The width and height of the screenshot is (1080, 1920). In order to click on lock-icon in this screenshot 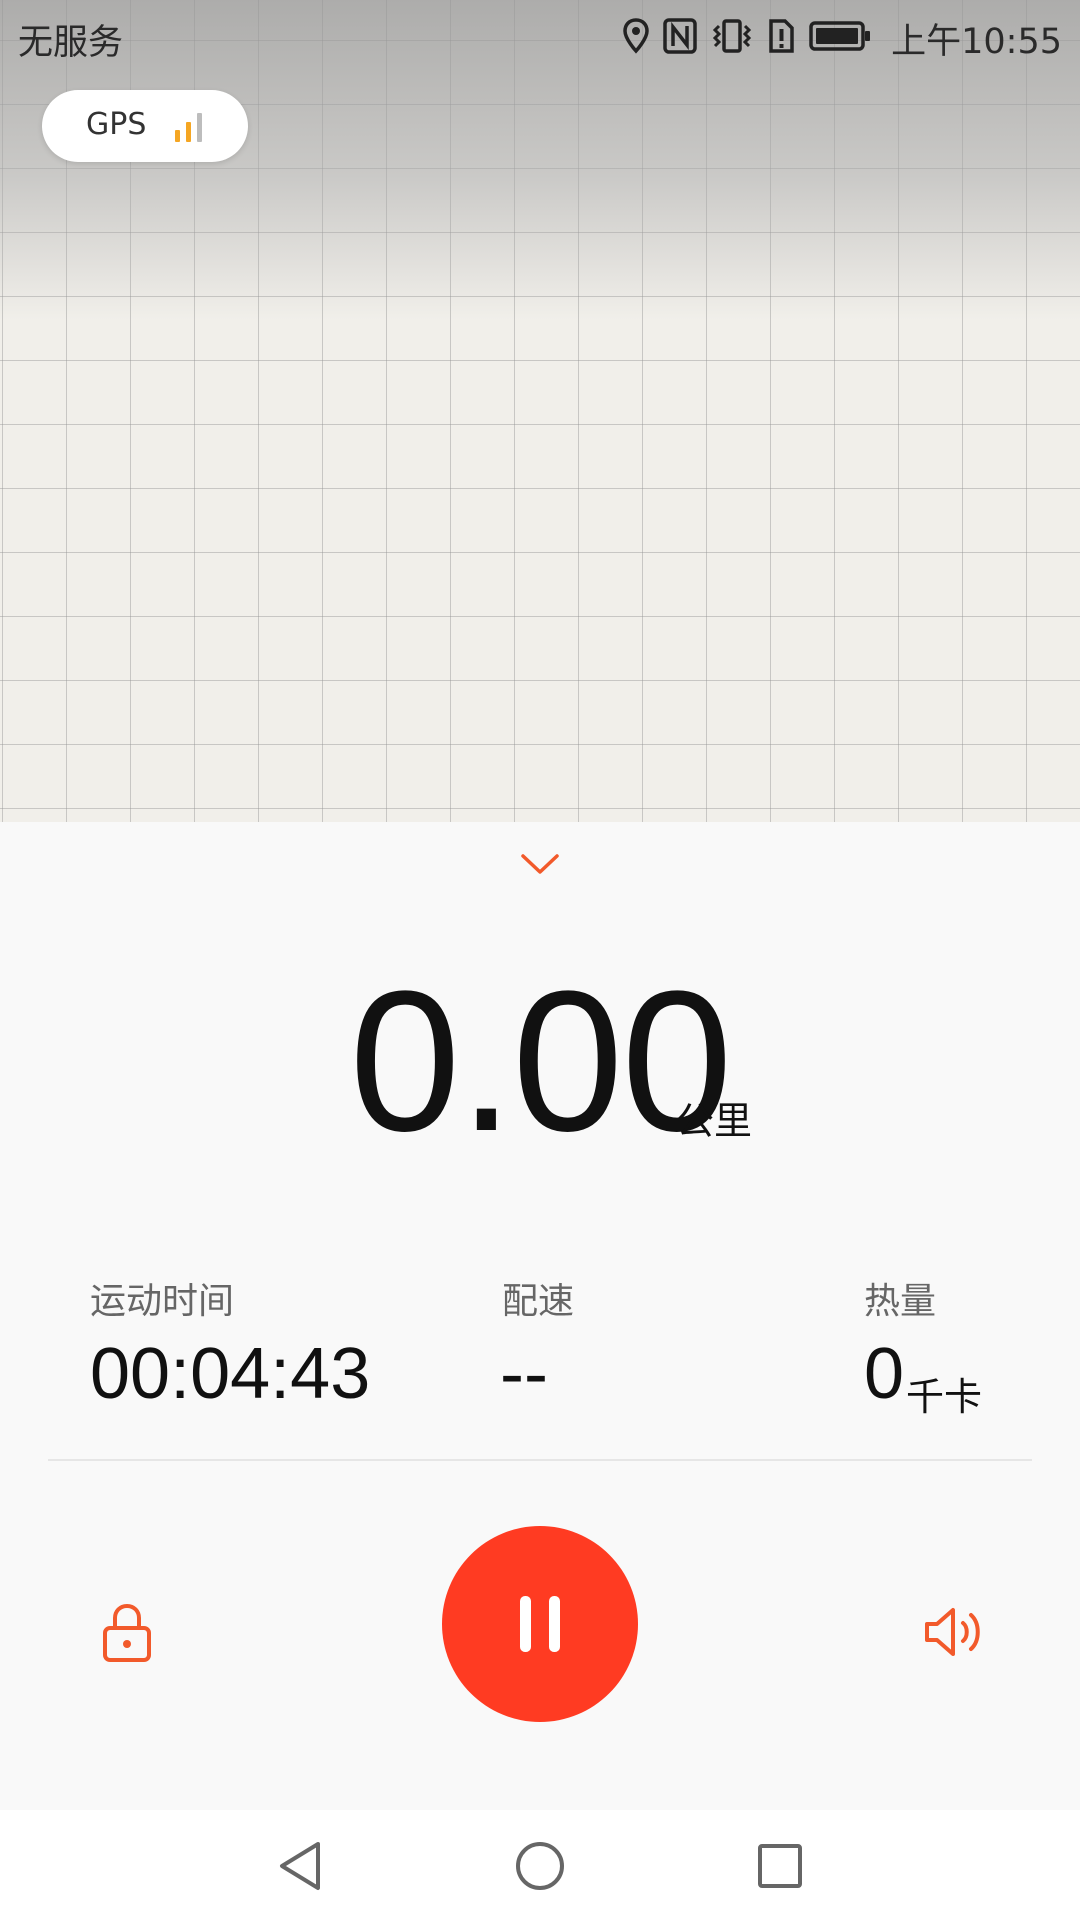, I will do `click(127, 1632)`.